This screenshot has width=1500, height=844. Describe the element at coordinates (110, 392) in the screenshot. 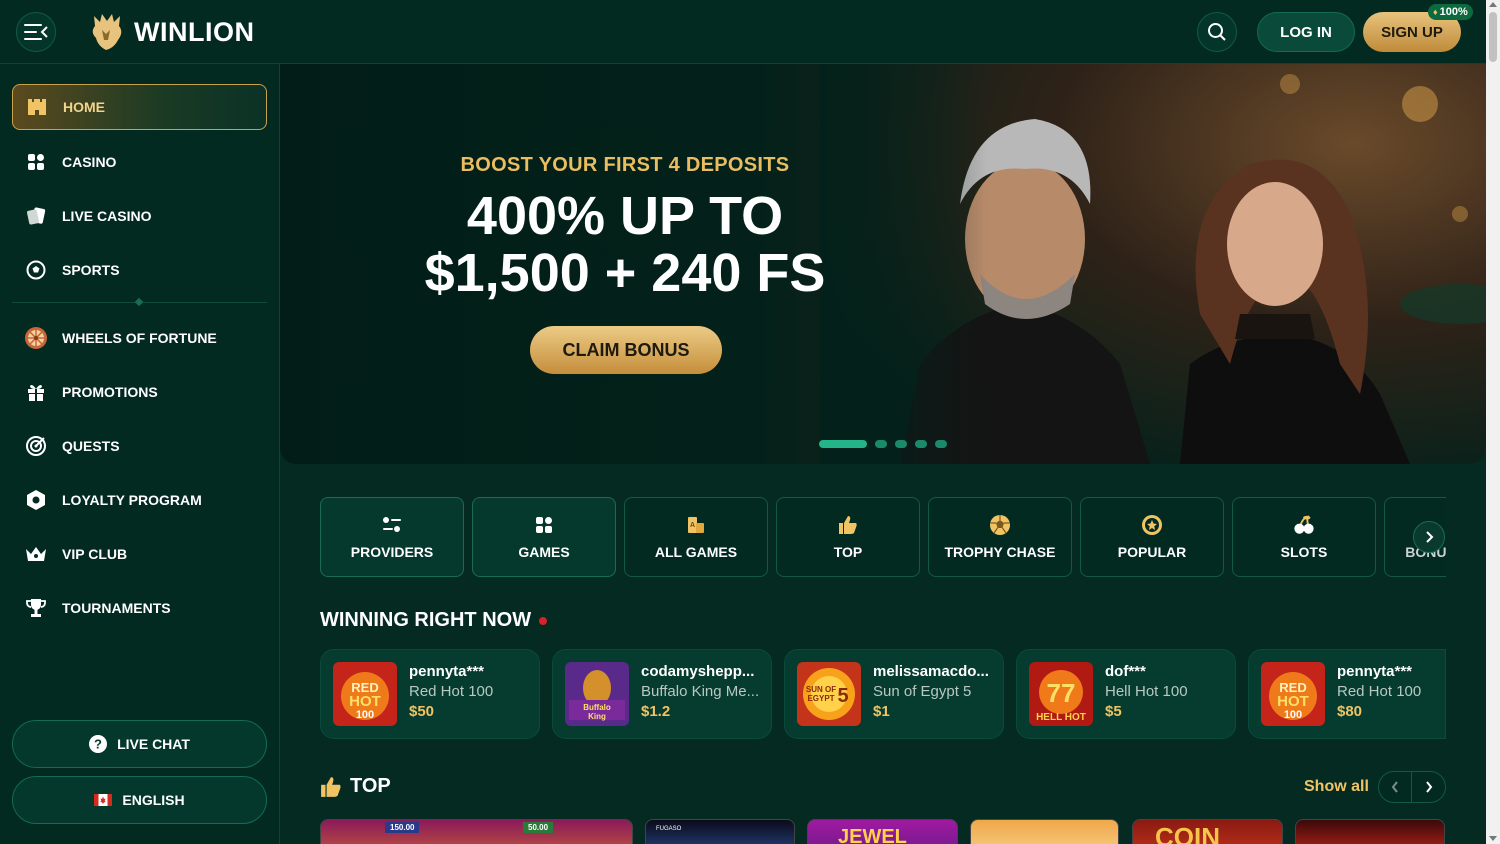

I see `sidebar-item-label: PROMOTIONS` at that location.